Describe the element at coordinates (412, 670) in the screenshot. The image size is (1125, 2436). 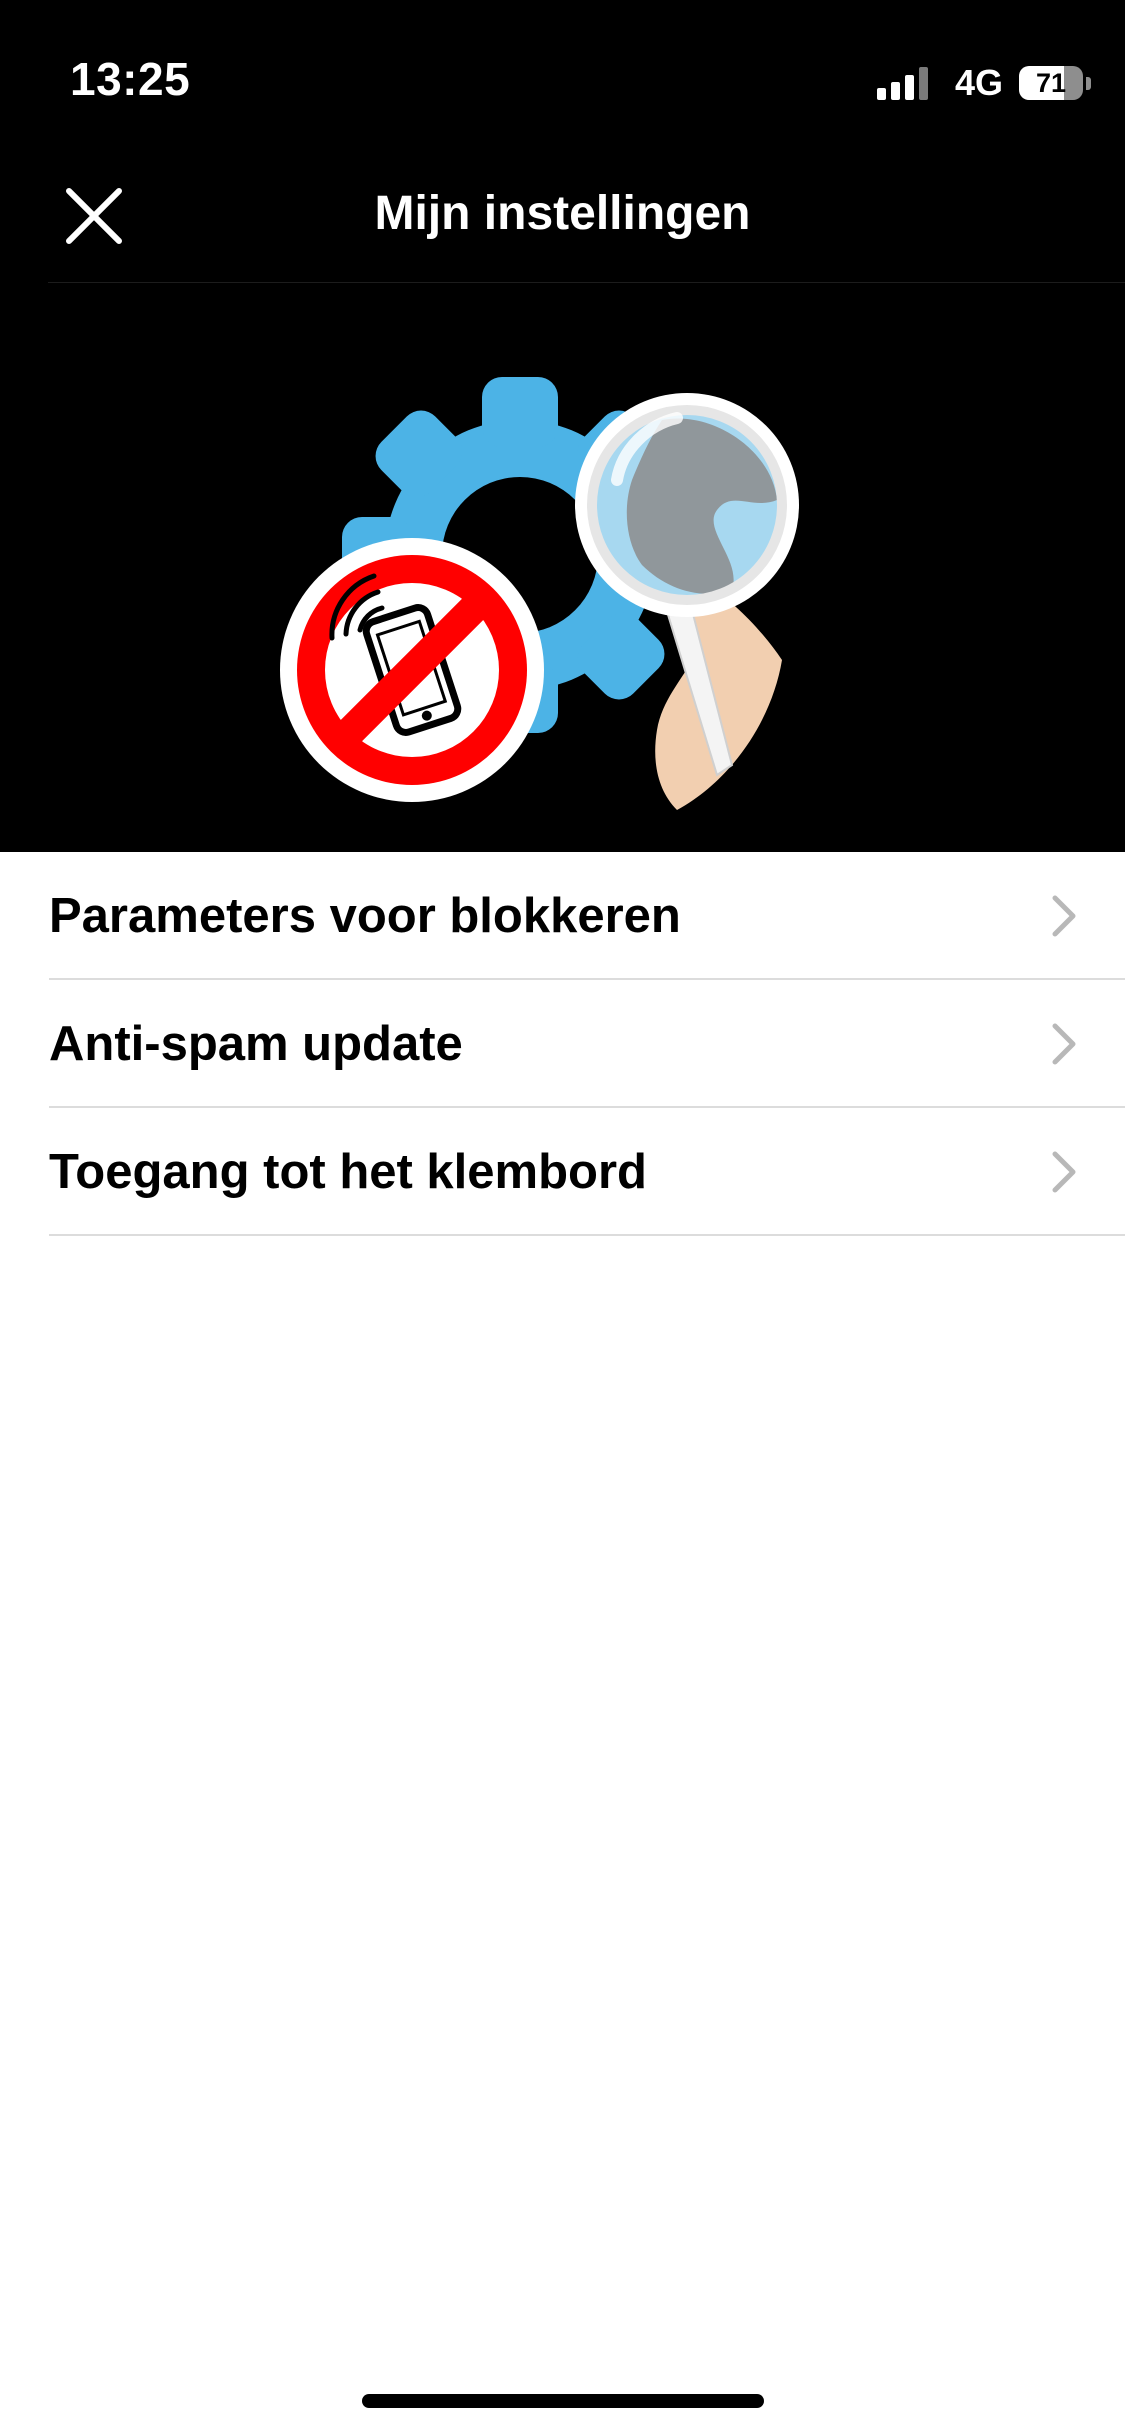
I see `no-phone-icon` at that location.